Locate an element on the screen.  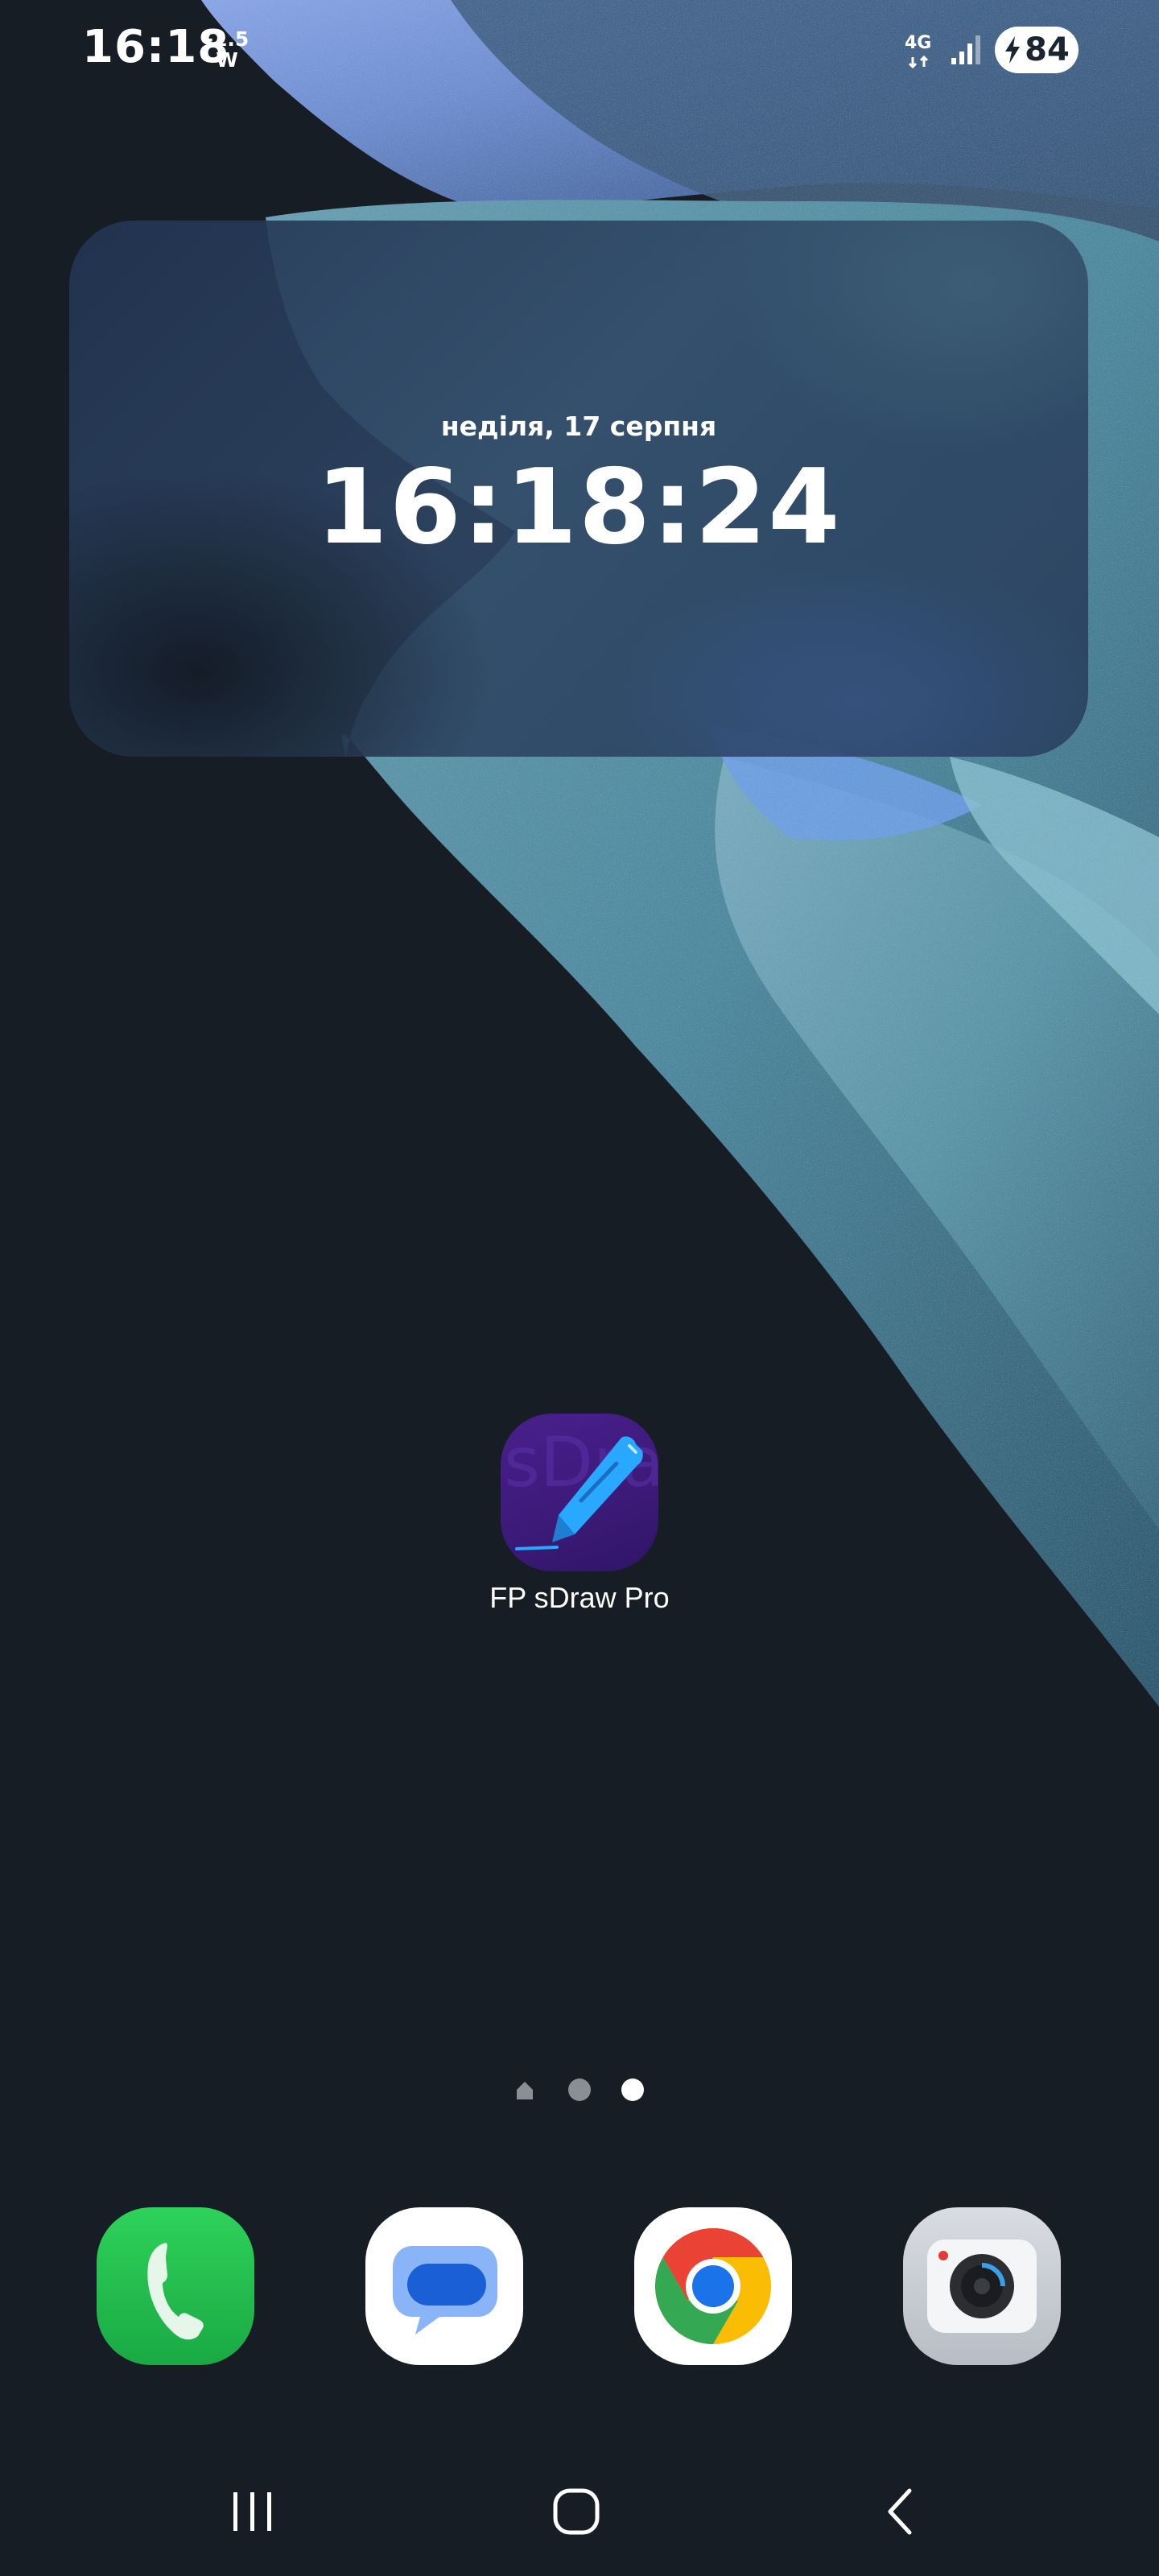
recents-icon is located at coordinates (252, 2511).